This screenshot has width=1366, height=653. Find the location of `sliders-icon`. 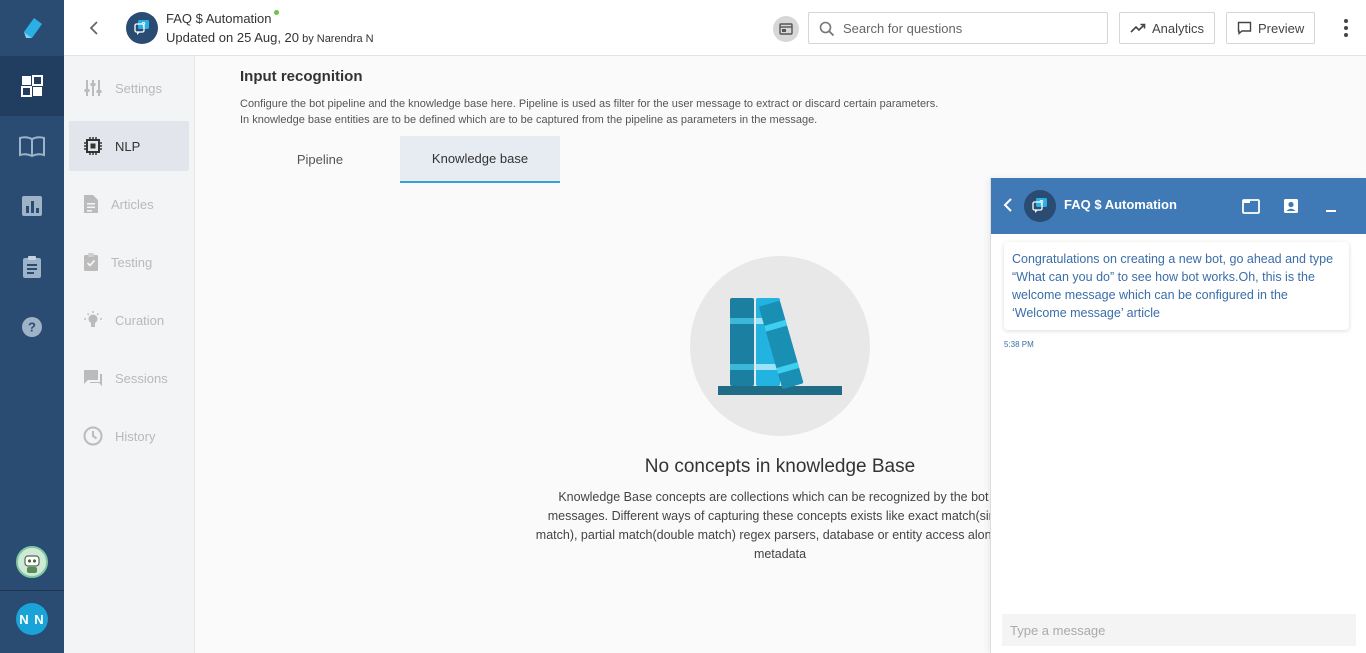

sliders-icon is located at coordinates (93, 88).